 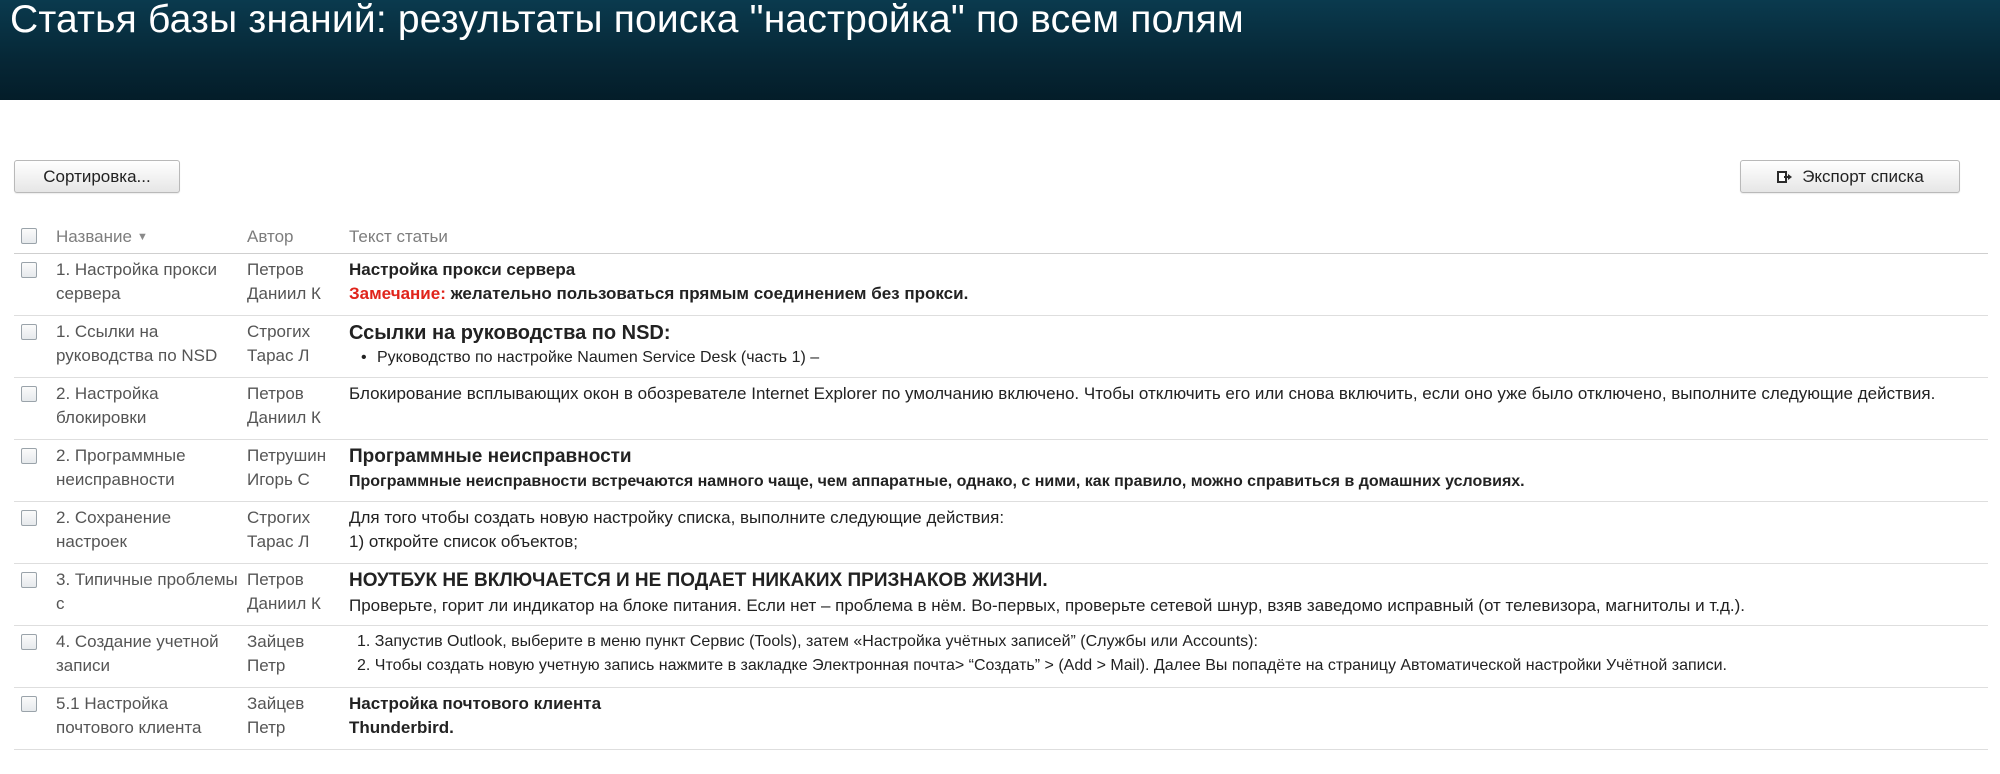 What do you see at coordinates (151, 468) in the screenshot?
I see `article-name-link: 2. Программные неисправности` at bounding box center [151, 468].